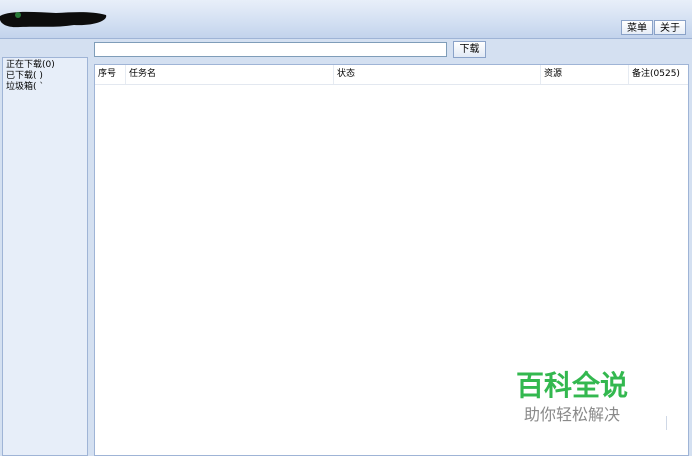 This screenshot has height=456, width=692. I want to click on toolbar: 下载, so click(346, 49).